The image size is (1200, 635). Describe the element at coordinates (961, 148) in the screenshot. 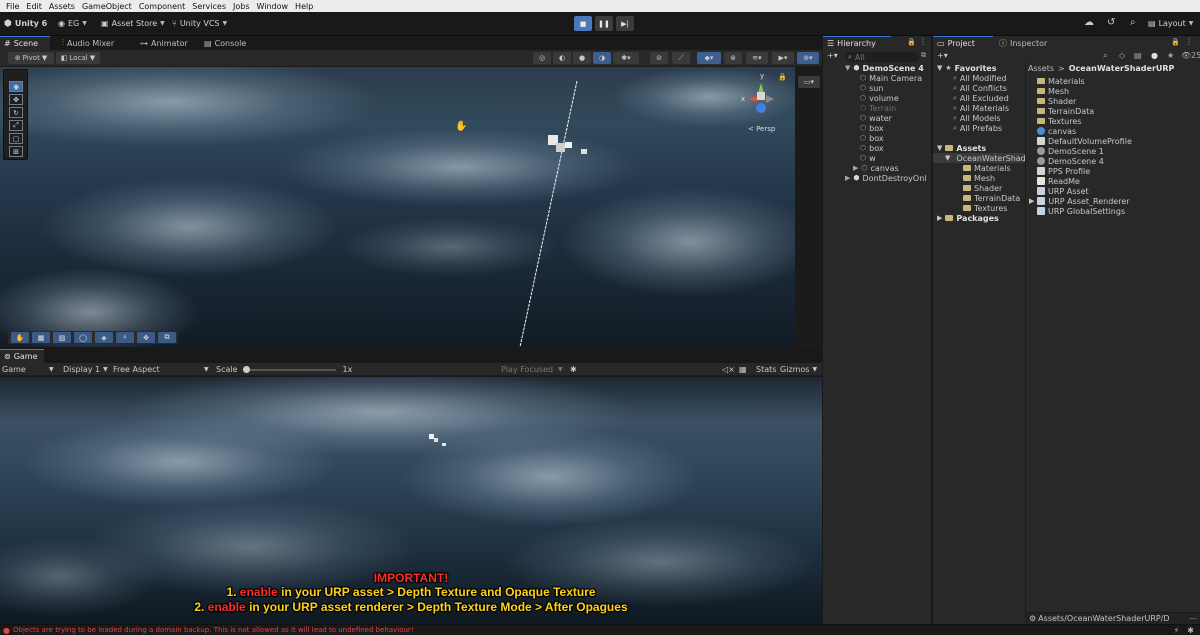

I see `assets-header: ▼ Assets` at that location.